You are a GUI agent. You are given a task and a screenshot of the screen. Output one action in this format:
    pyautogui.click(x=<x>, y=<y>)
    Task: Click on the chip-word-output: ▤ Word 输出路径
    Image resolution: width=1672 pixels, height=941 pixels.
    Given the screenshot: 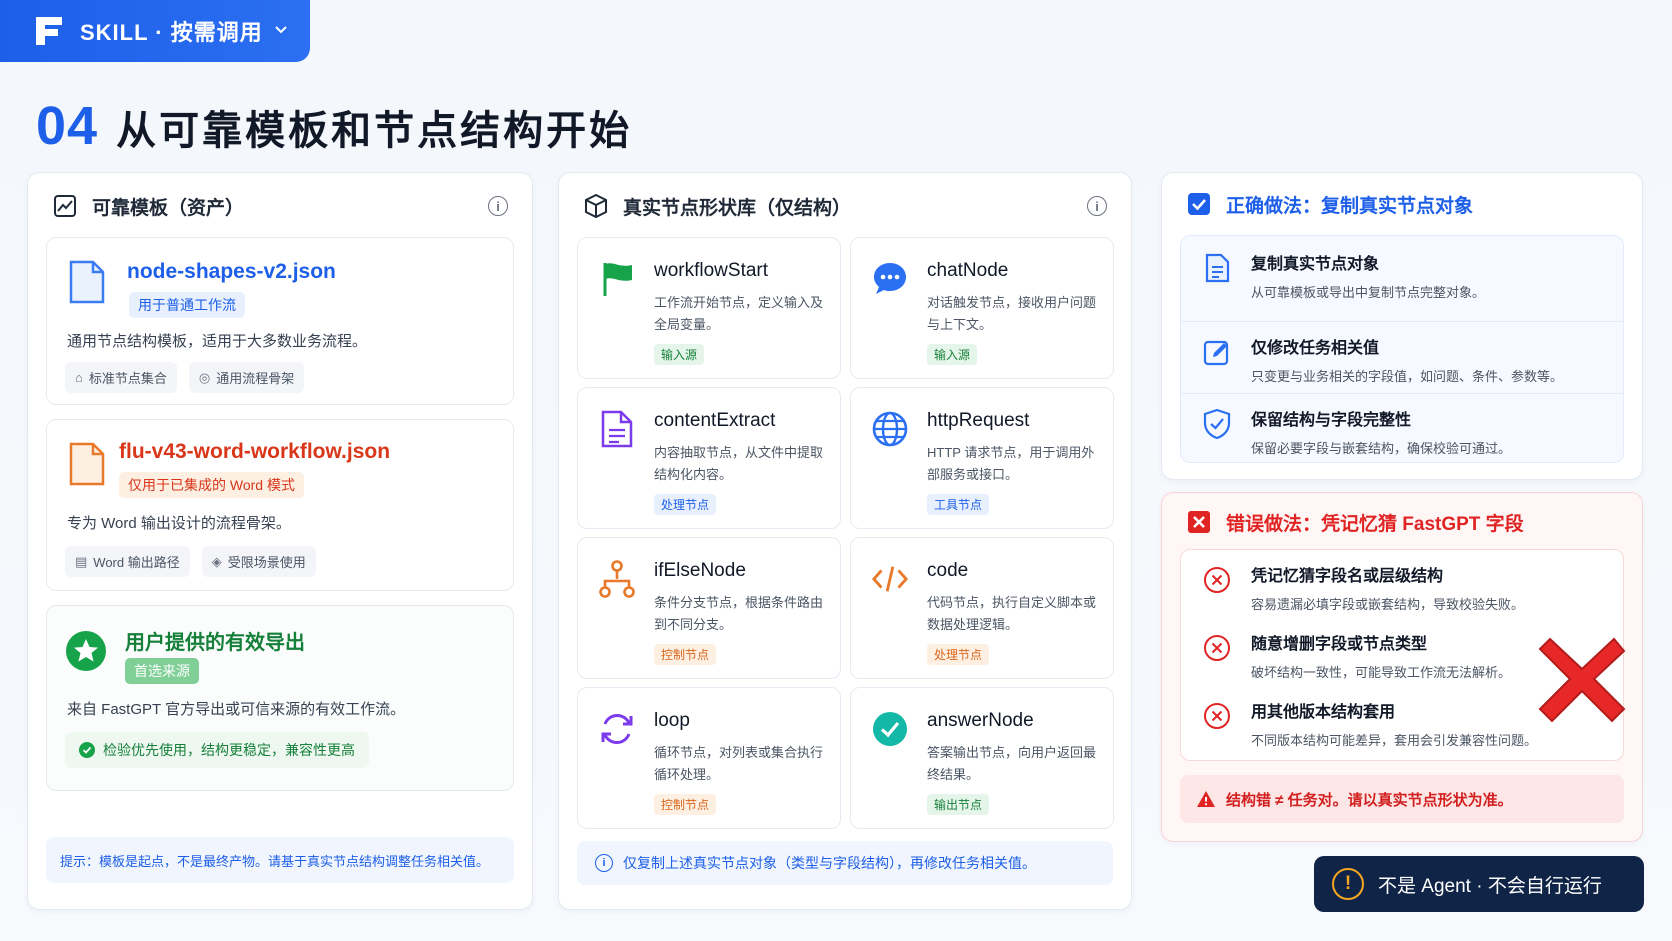 What is the action you would take?
    pyautogui.click(x=127, y=561)
    